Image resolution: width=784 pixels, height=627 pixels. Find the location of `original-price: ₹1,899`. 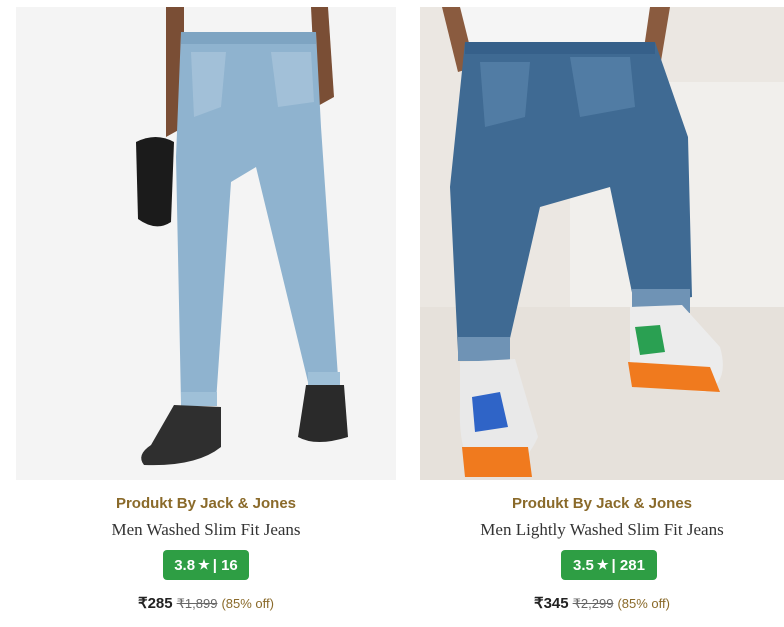

original-price: ₹1,899 is located at coordinates (197, 603).